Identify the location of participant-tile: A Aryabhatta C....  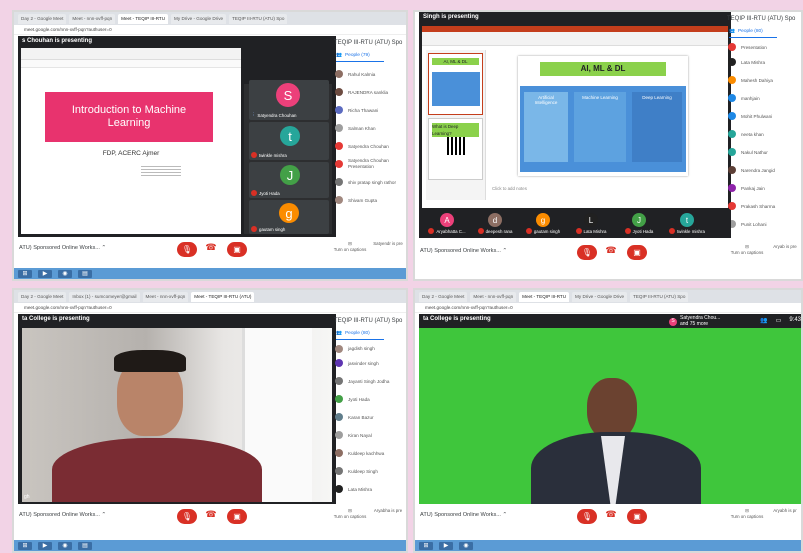
(447, 223).